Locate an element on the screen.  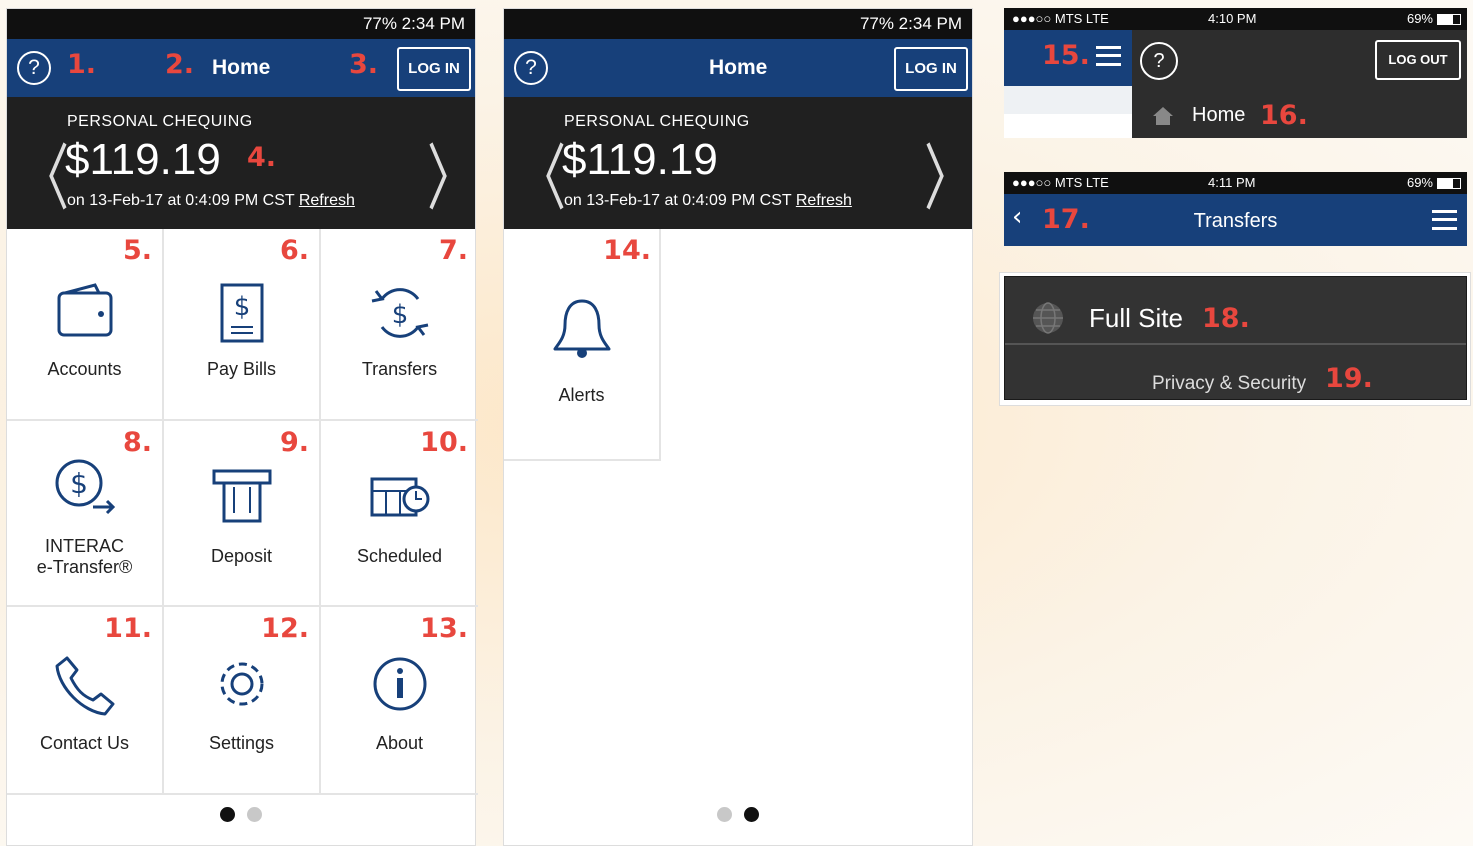
transfer-icon: $ is located at coordinates (399, 313).